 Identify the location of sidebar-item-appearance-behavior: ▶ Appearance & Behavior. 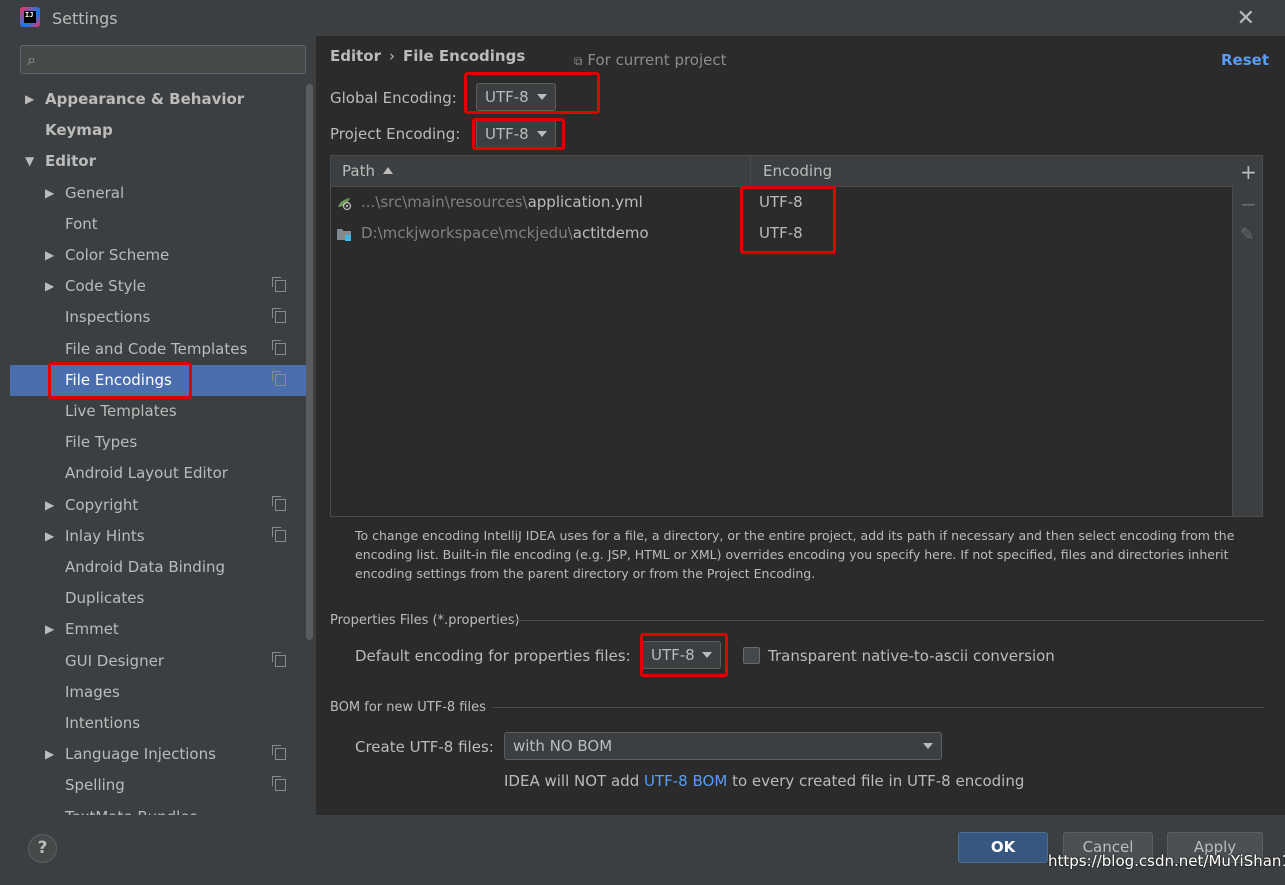
(158, 99).